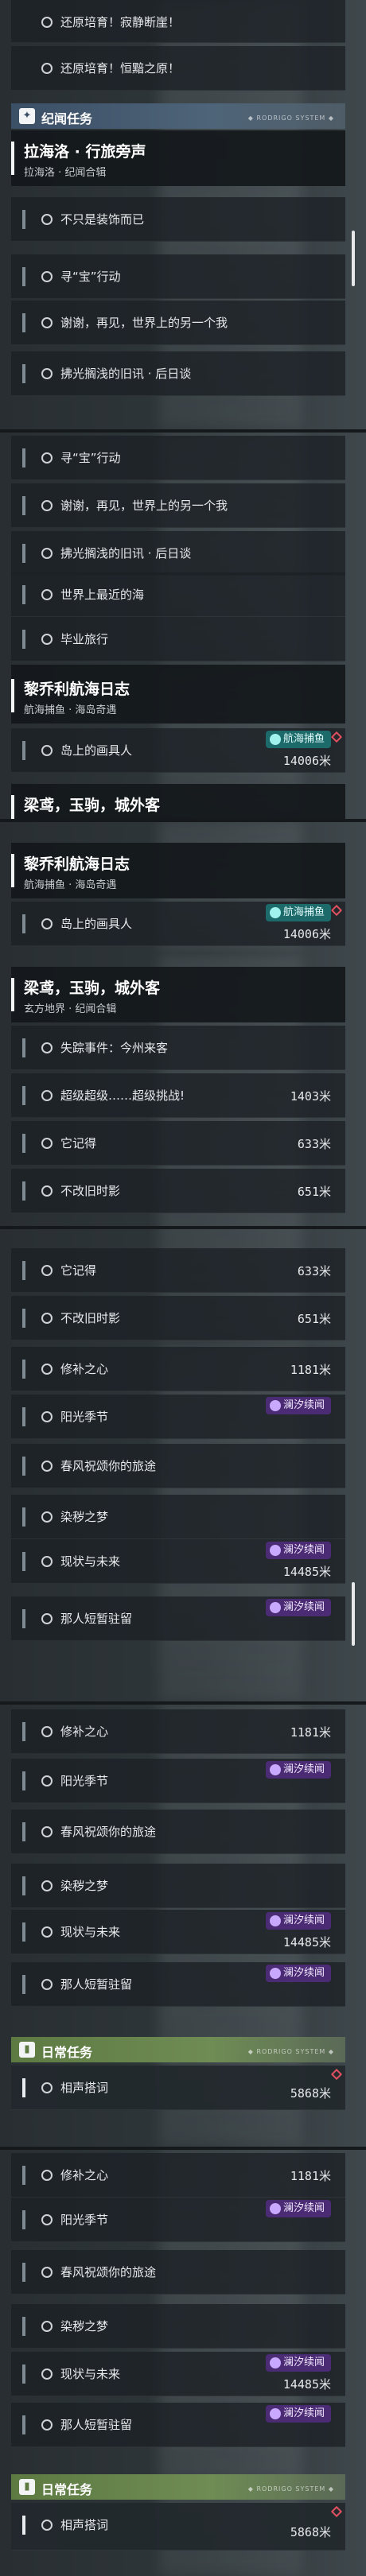 Image resolution: width=366 pixels, height=2576 pixels. I want to click on quest-label: 岛上的画具人, so click(96, 750).